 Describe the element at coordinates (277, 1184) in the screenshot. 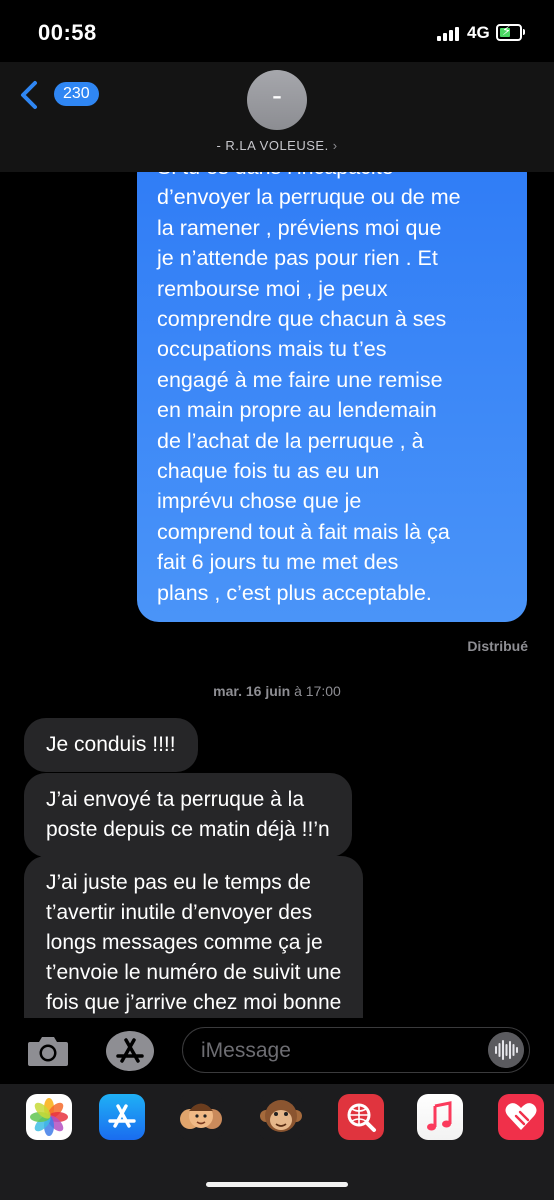

I see `home-indicator` at that location.